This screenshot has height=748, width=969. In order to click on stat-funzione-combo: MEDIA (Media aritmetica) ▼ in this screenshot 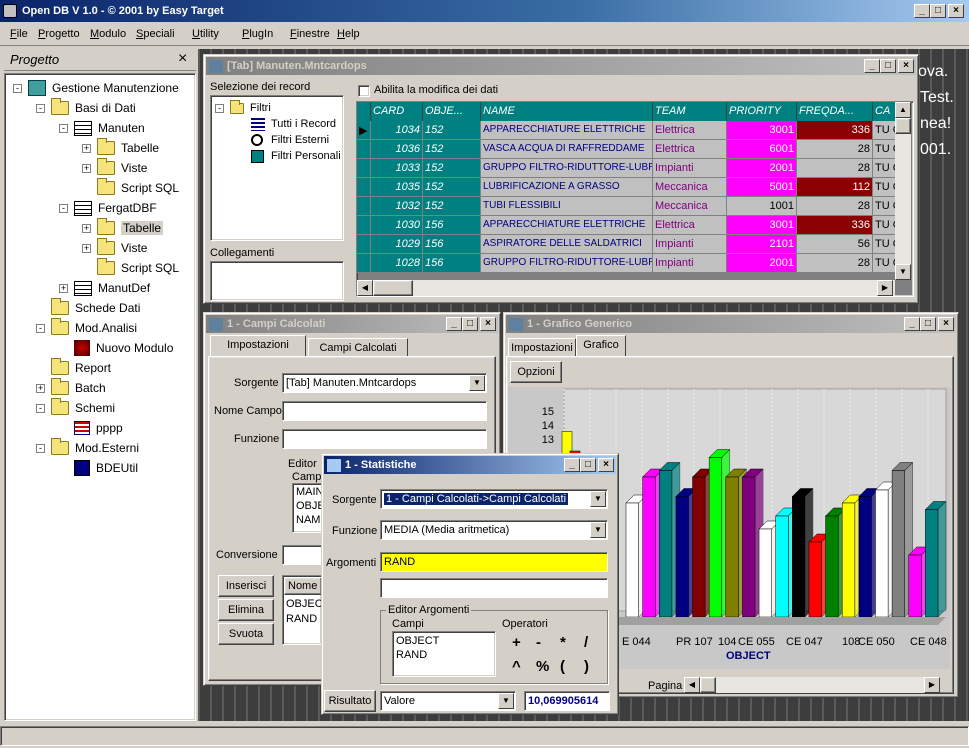, I will do `click(494, 530)`.